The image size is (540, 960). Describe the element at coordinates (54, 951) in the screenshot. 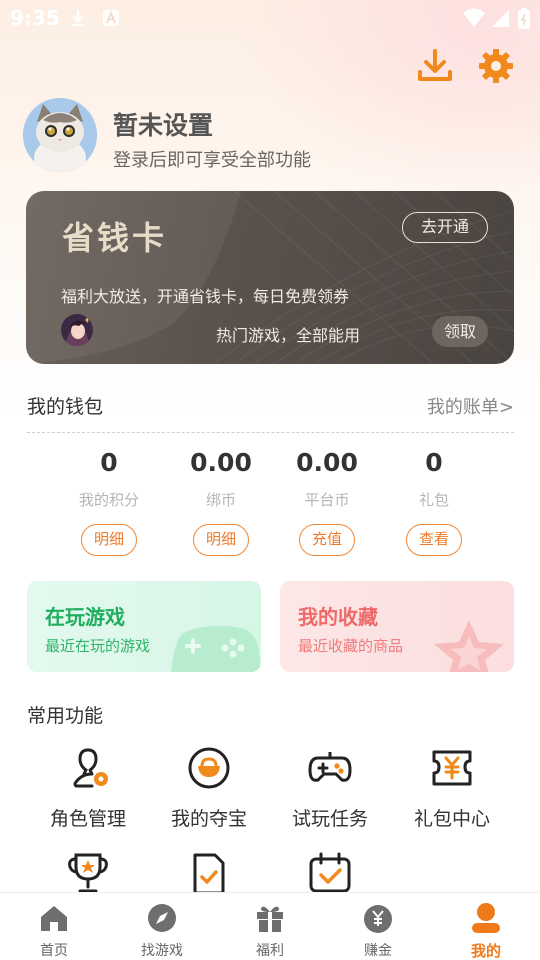

I see `nav-label: 首页` at that location.